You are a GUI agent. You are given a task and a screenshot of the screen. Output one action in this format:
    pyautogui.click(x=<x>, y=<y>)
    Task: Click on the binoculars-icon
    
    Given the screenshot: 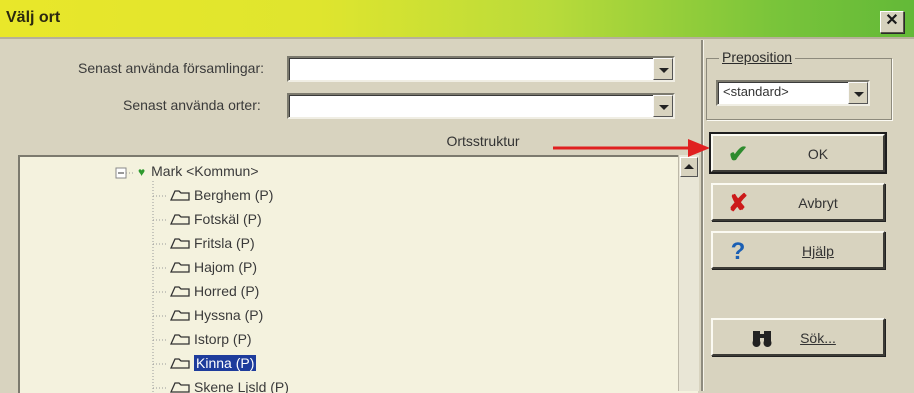 What is the action you would take?
    pyautogui.click(x=762, y=339)
    